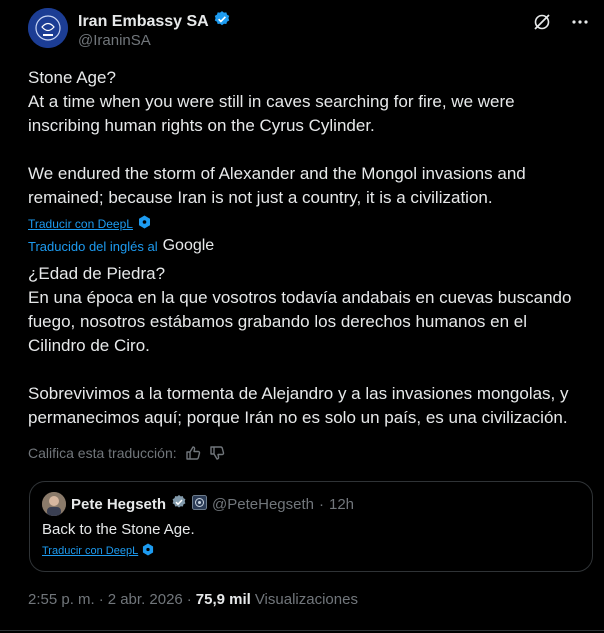 The height and width of the screenshot is (633, 604). Describe the element at coordinates (114, 40) in the screenshot. I see `author-handle: @IraninSA` at that location.